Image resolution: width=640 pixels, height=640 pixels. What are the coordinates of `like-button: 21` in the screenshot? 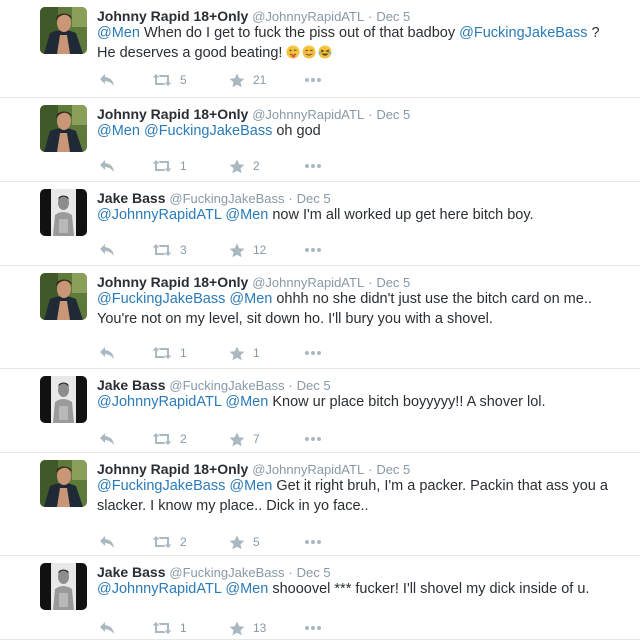 It's located at (247, 80).